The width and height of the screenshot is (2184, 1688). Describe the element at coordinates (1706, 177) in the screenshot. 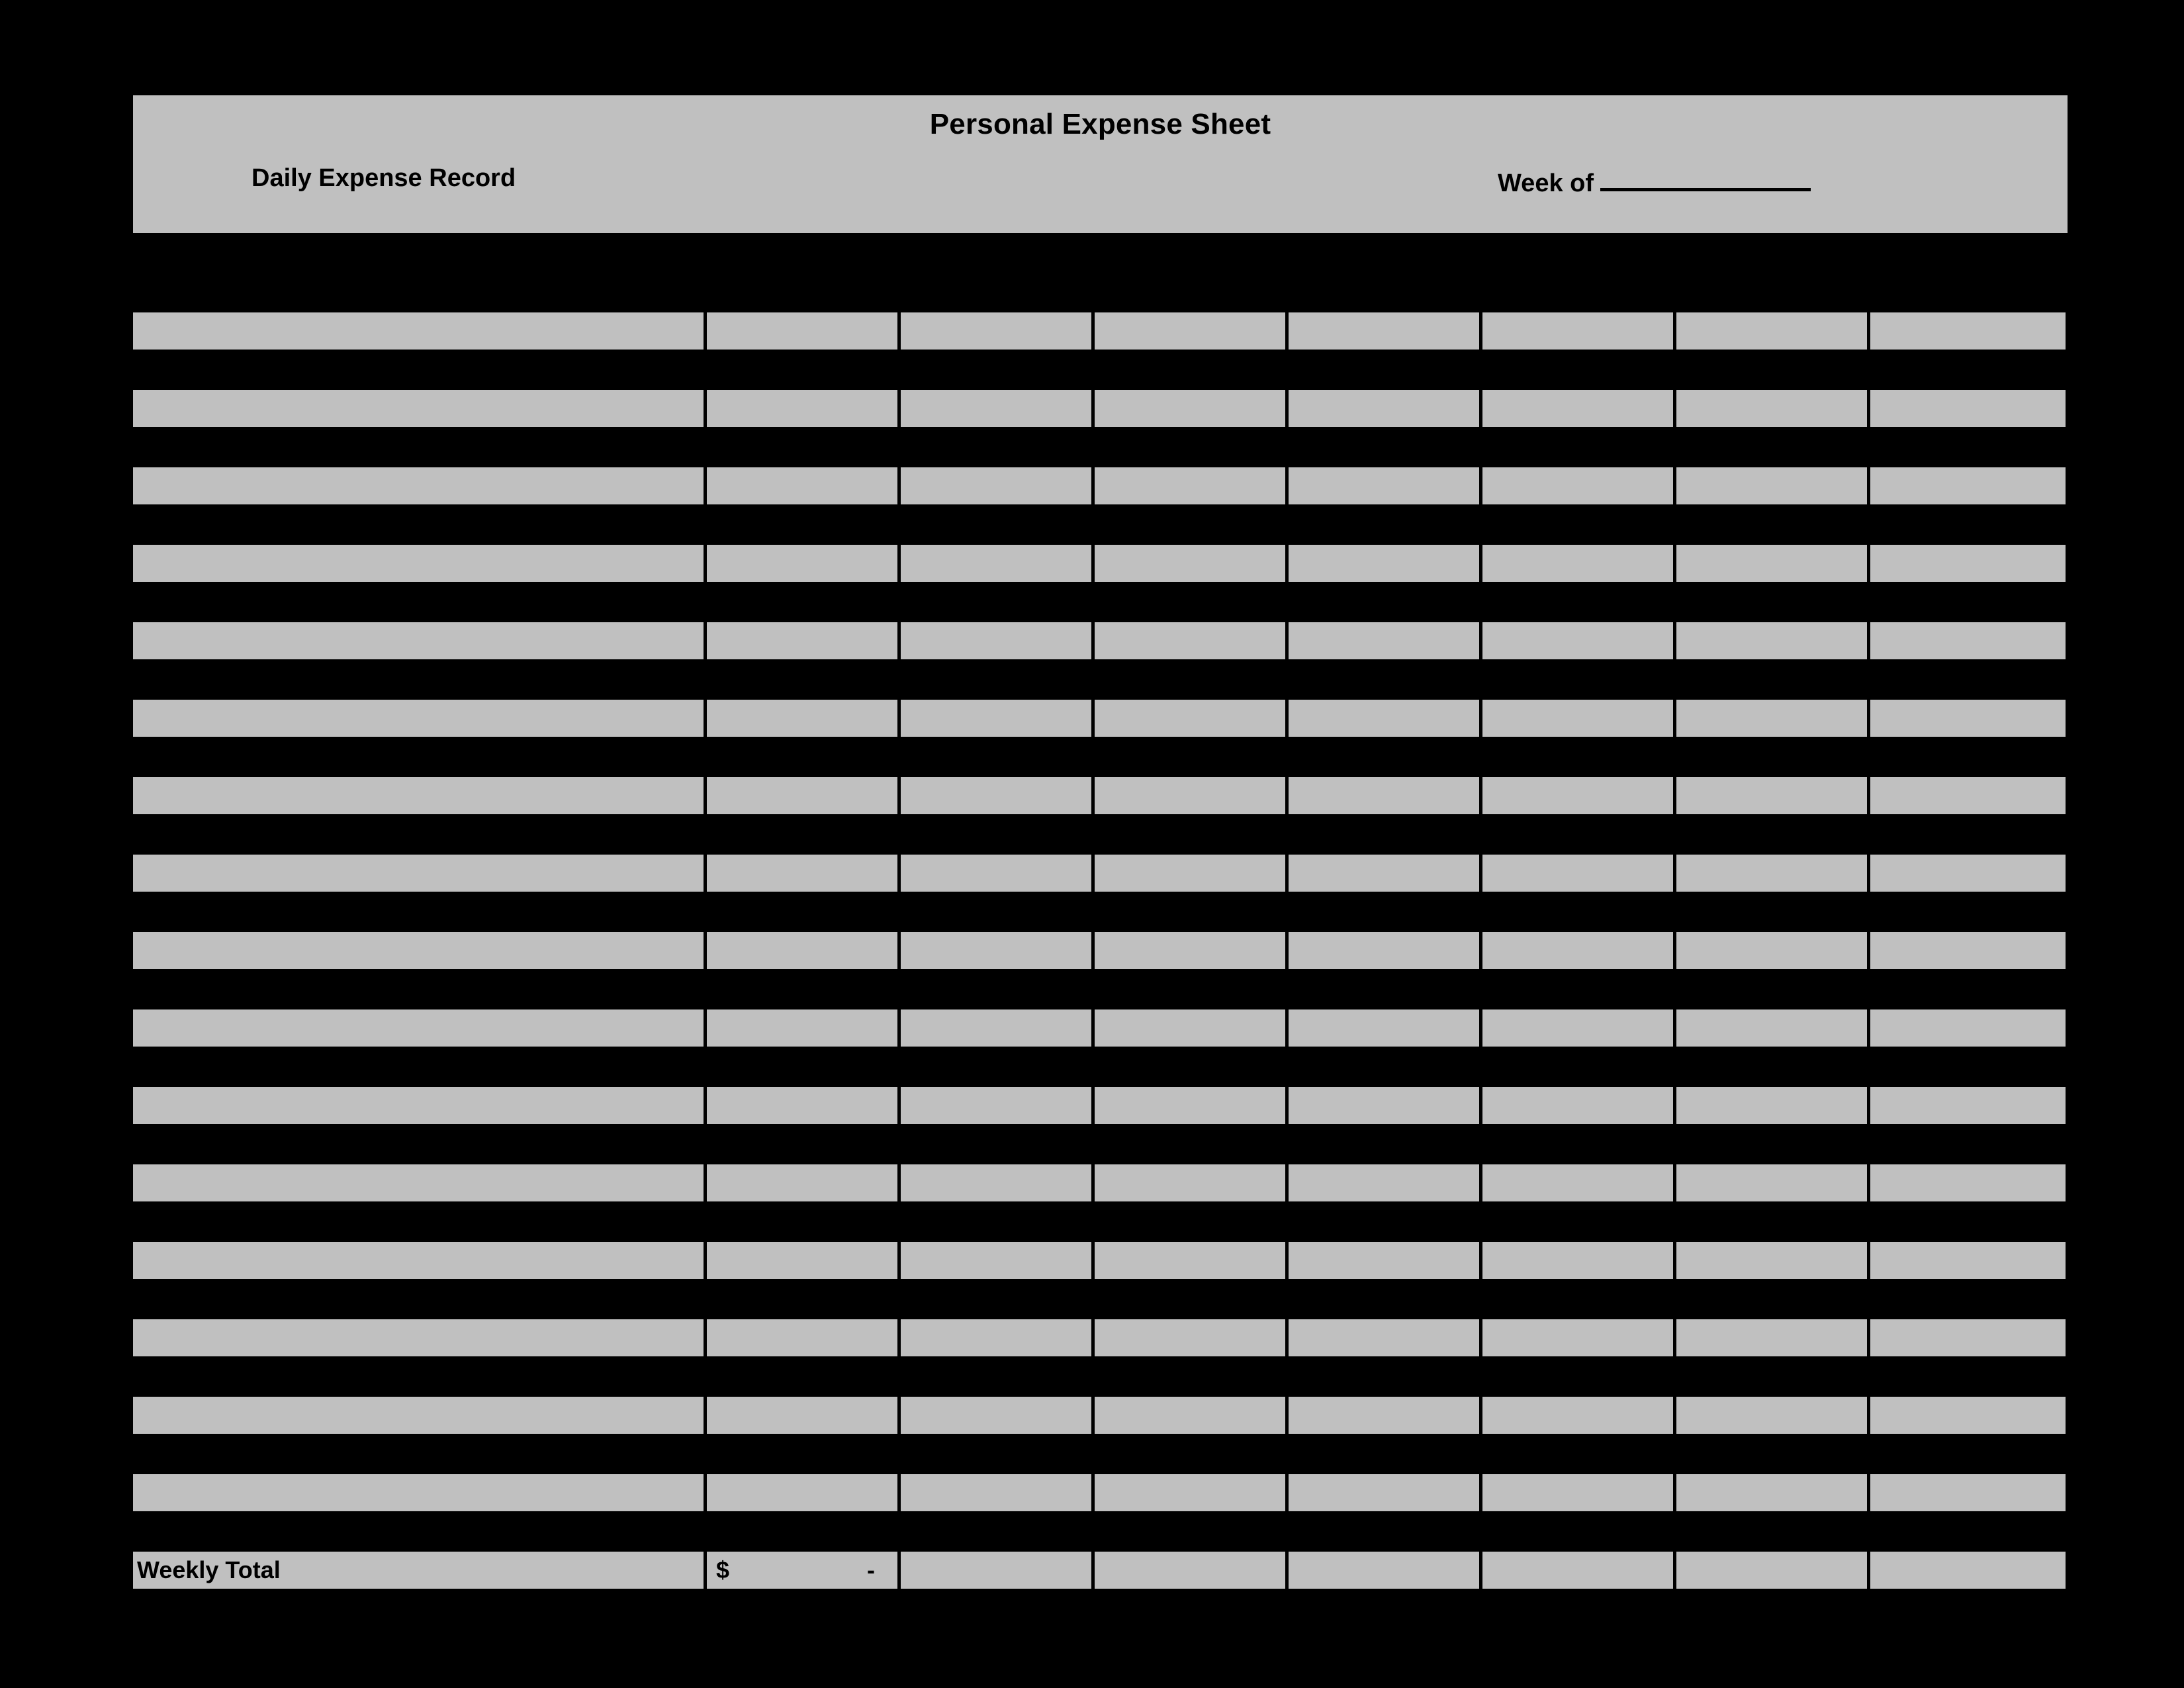

I see `week-of-input` at that location.